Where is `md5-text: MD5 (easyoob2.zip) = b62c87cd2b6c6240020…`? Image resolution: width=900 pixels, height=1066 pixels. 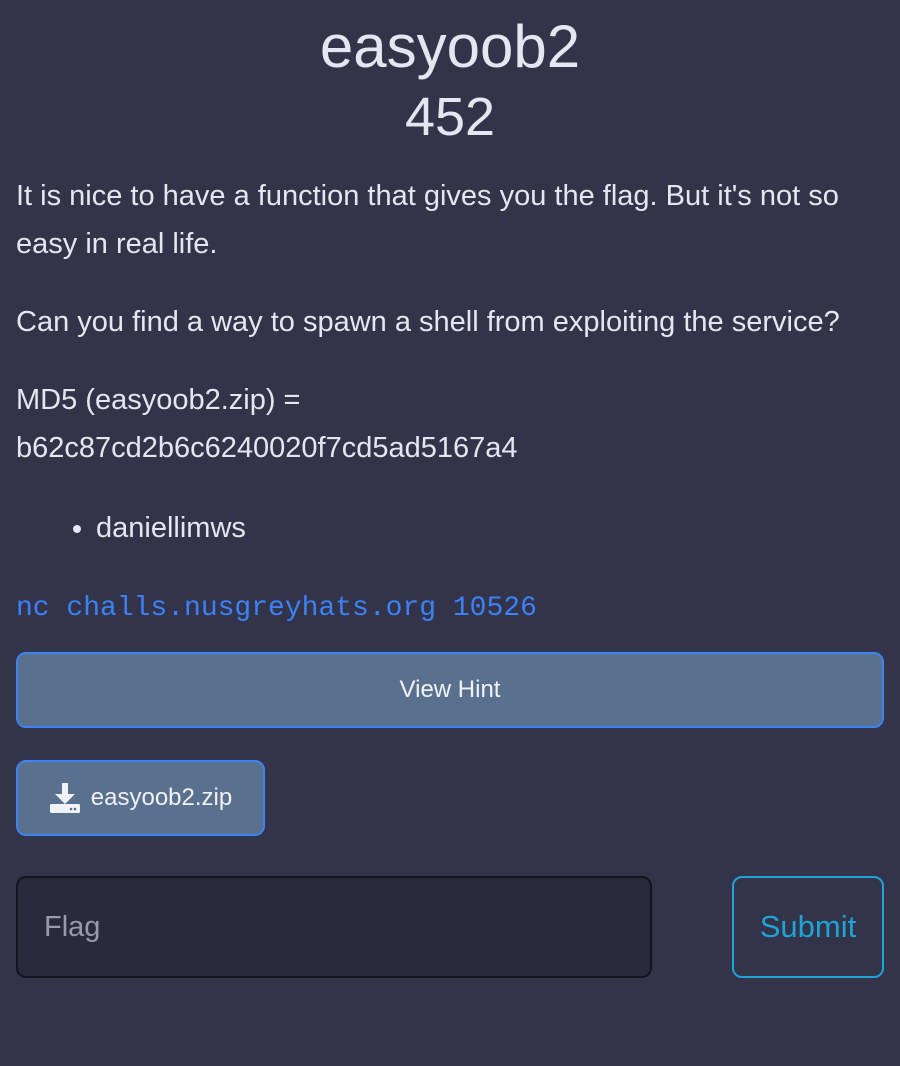 md5-text: MD5 (easyoob2.zip) = b62c87cd2b6c6240020… is located at coordinates (450, 424).